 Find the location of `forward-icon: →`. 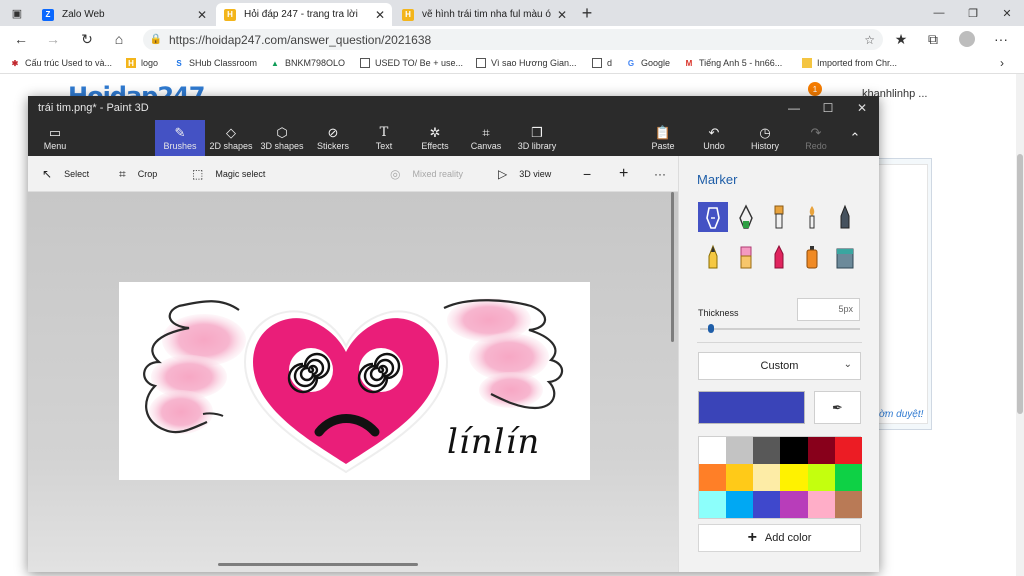

forward-icon: → is located at coordinates (53, 39).